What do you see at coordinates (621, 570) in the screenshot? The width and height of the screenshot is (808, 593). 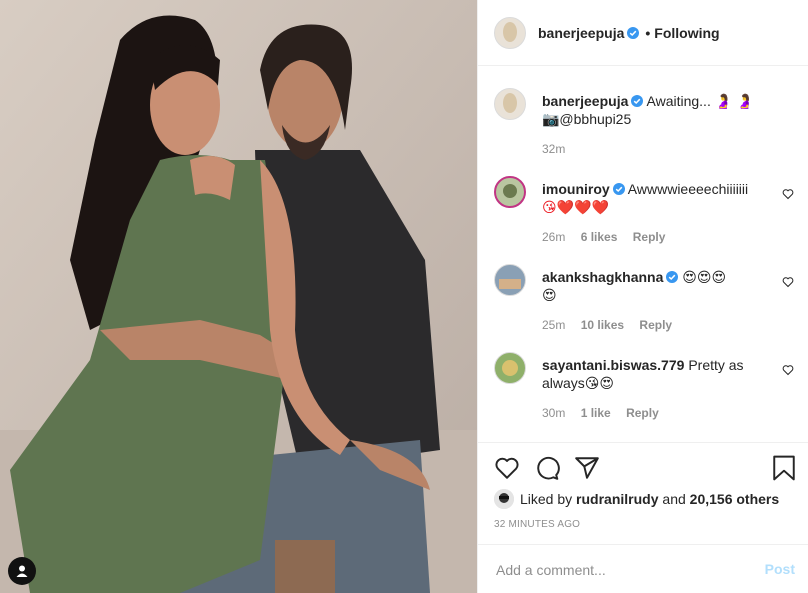 I see `comment-input` at bounding box center [621, 570].